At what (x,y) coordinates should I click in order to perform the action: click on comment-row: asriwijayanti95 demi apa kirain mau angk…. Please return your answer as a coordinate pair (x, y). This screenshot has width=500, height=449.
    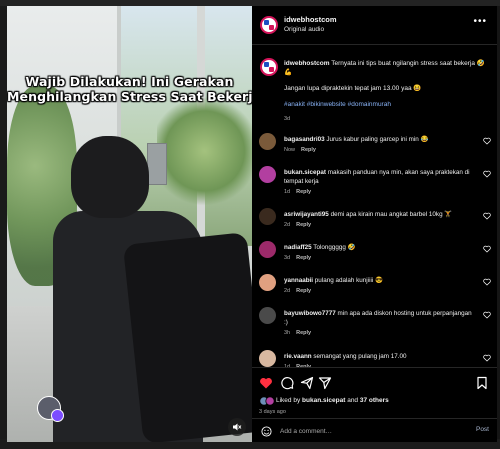
    Looking at the image, I should click on (374, 224).